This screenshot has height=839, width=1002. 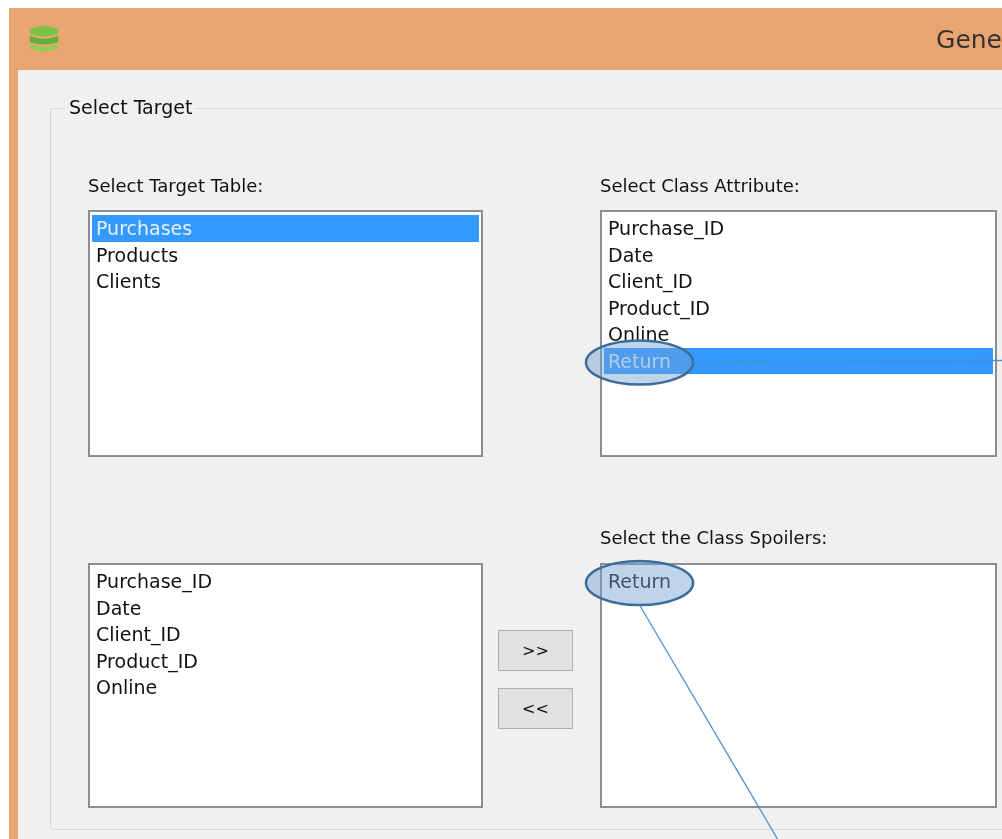 What do you see at coordinates (285, 333) in the screenshot?
I see `list-box: Purchases Products Clients` at bounding box center [285, 333].